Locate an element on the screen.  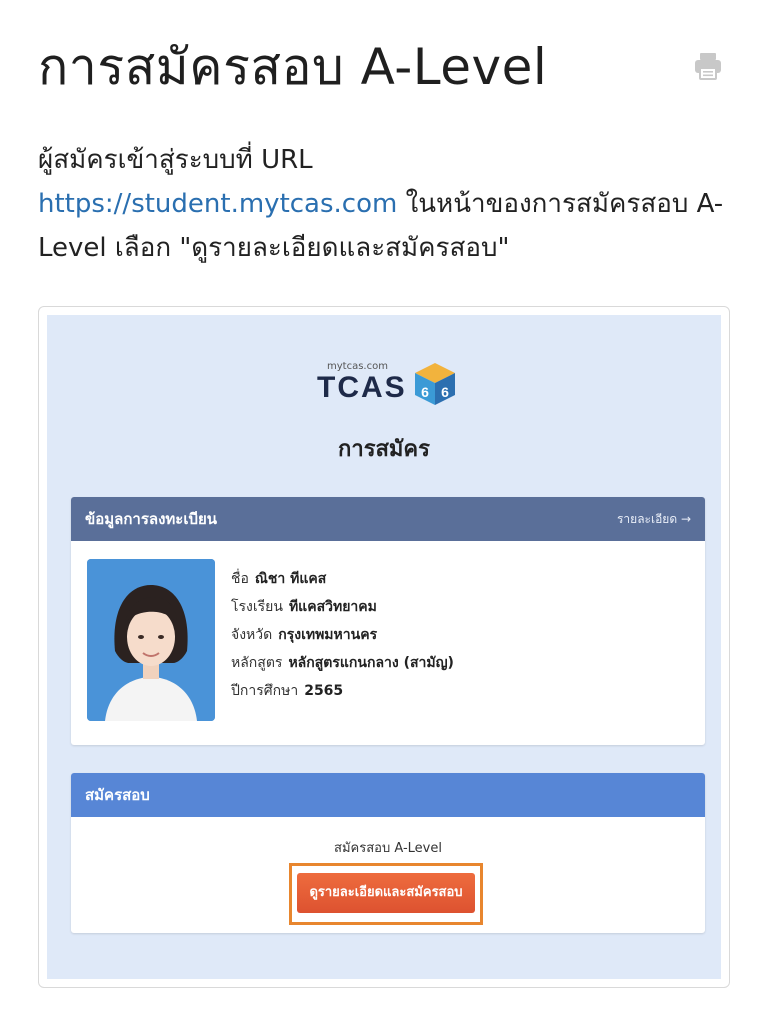
registration-card-header: ข้อมูลการลงทะเบียน รายละเอียด → is located at coordinates (388, 519).